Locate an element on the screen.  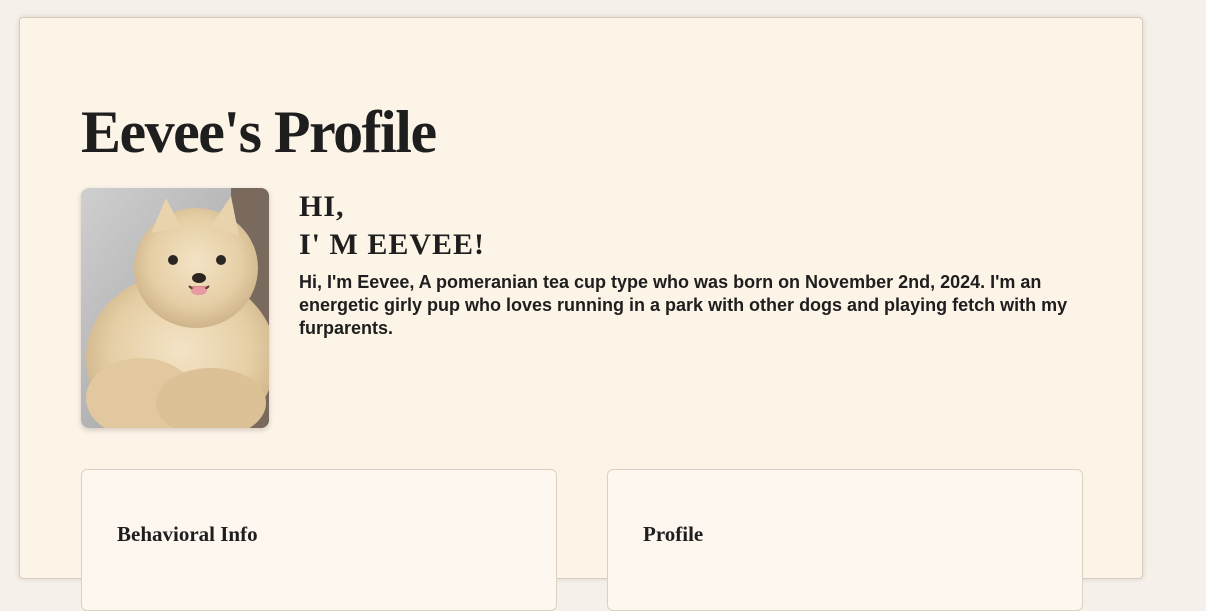
greeting-line-1: HI, is located at coordinates (322, 206).